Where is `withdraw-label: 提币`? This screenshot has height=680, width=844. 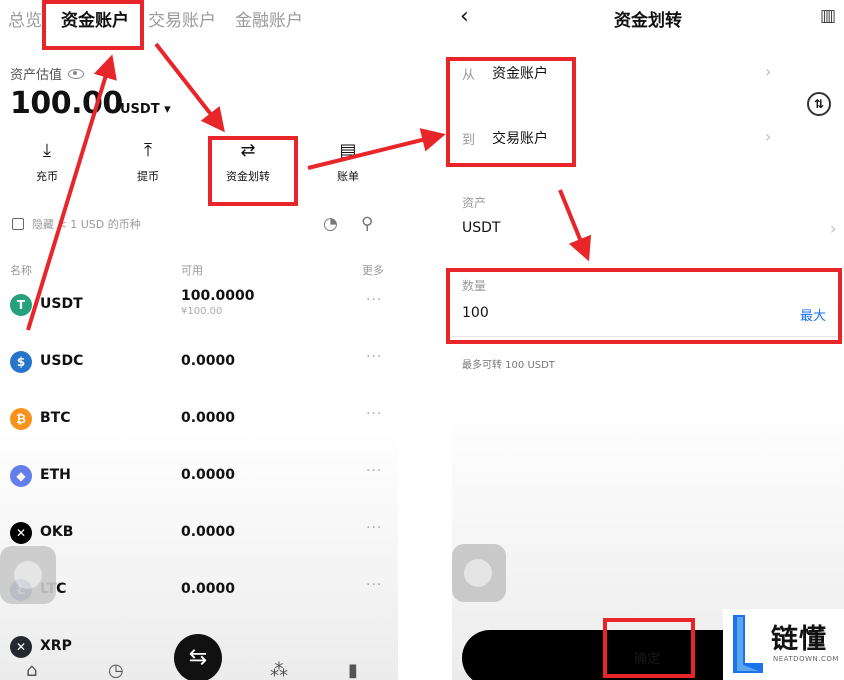 withdraw-label: 提币 is located at coordinates (148, 176).